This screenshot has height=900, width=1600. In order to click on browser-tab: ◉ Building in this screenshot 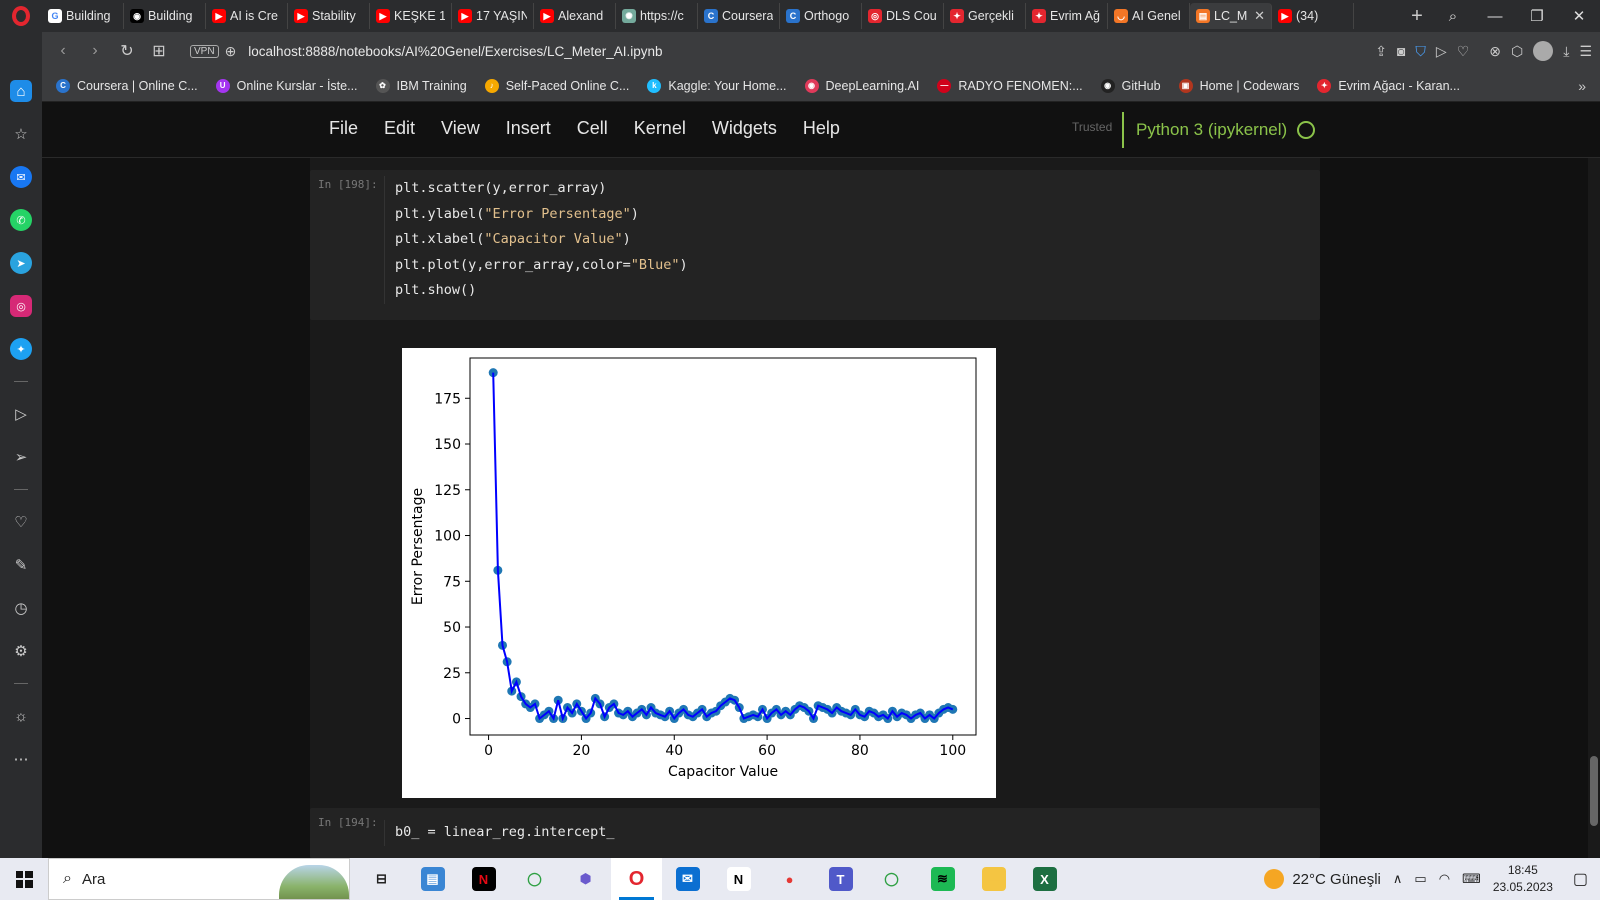, I will do `click(165, 16)`.